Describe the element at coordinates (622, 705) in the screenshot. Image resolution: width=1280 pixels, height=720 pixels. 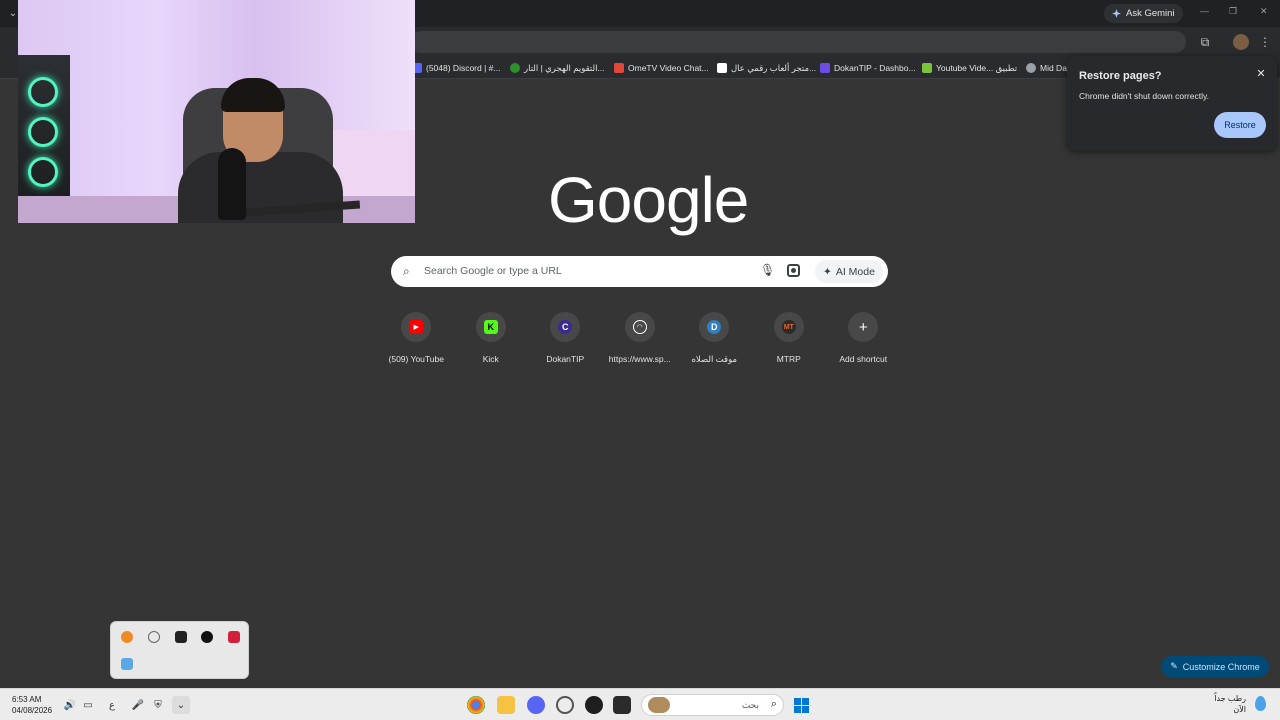
I see `app-terminal-icon` at that location.